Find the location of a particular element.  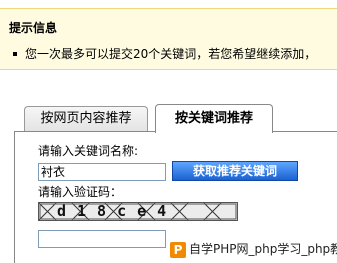

fetch-recommend-button: 获取推荐关键词 is located at coordinates (235, 171).